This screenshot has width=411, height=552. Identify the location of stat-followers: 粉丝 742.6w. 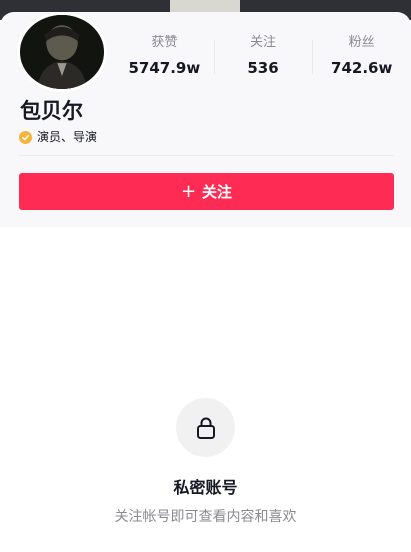
(361, 58).